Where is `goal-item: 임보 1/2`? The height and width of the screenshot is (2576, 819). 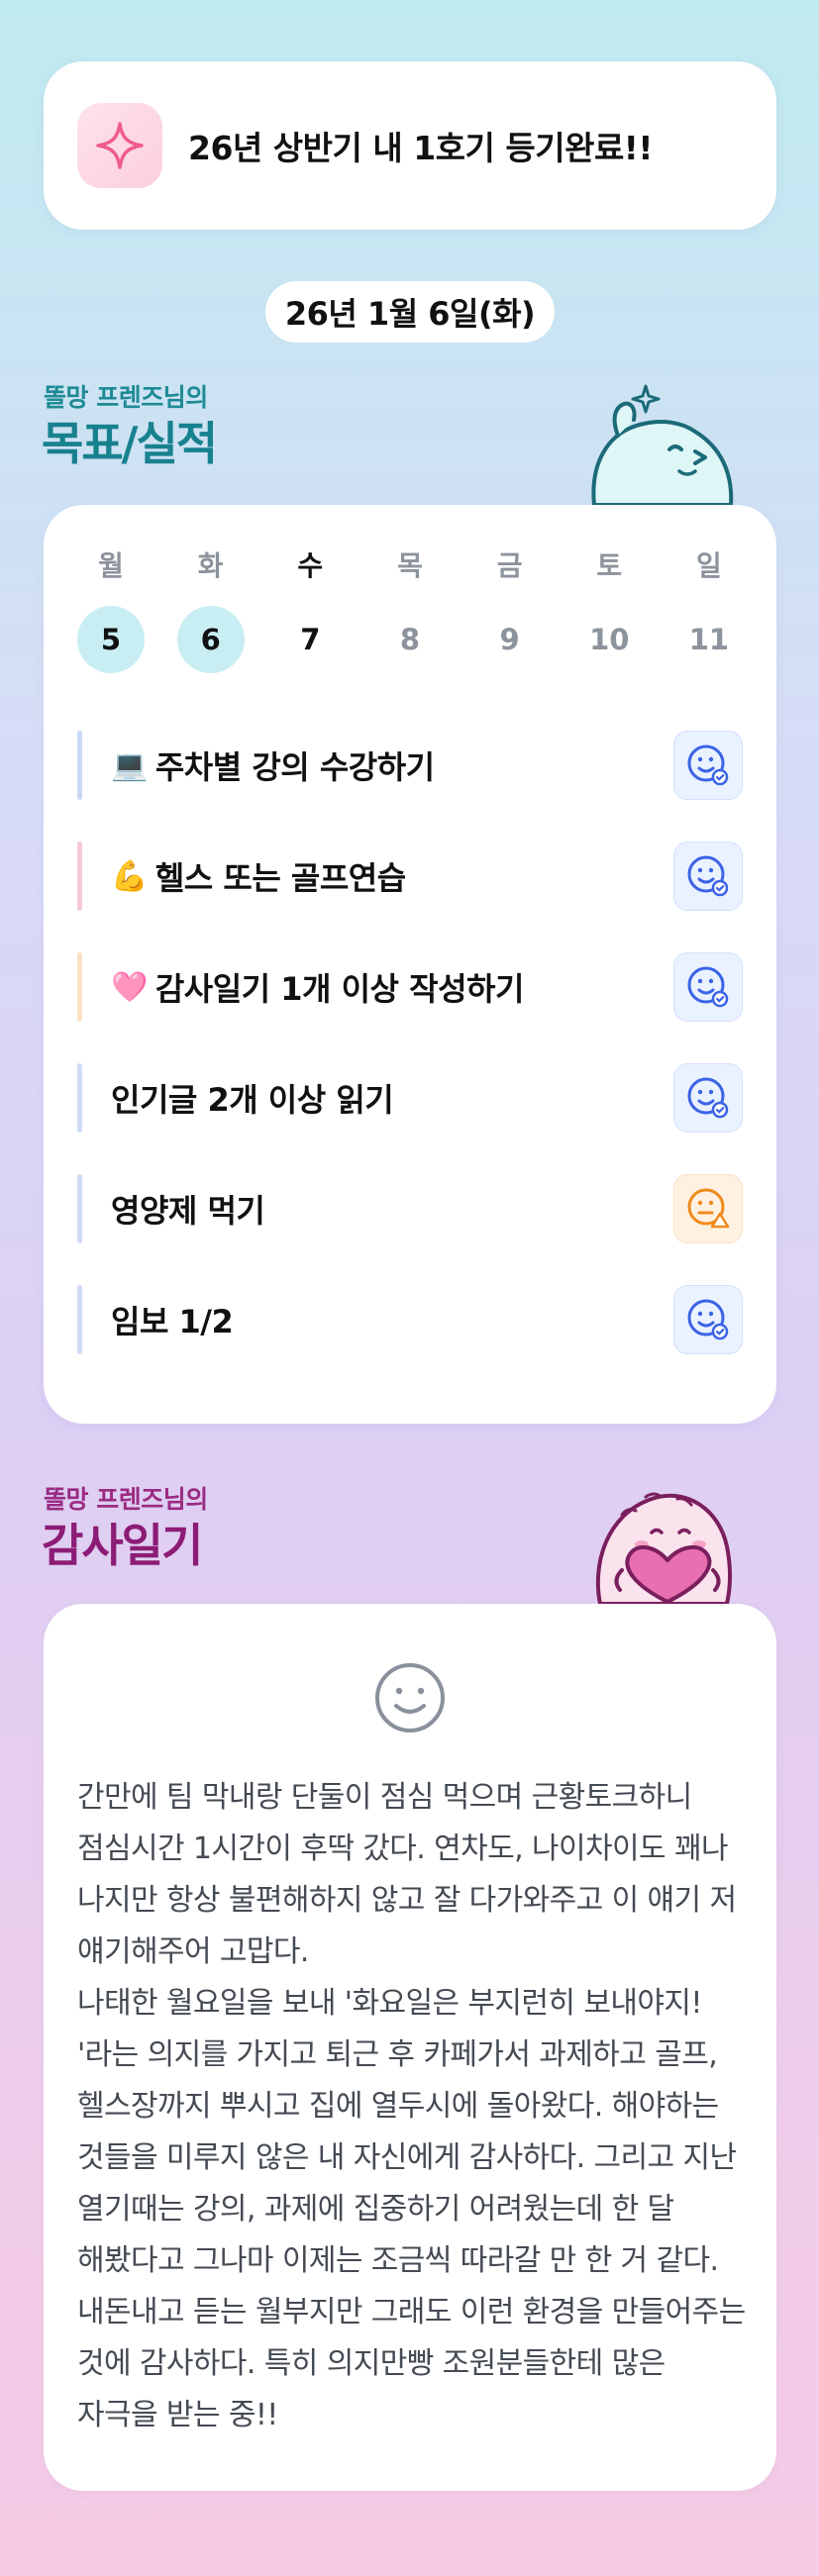 goal-item: 임보 1/2 is located at coordinates (410, 1319).